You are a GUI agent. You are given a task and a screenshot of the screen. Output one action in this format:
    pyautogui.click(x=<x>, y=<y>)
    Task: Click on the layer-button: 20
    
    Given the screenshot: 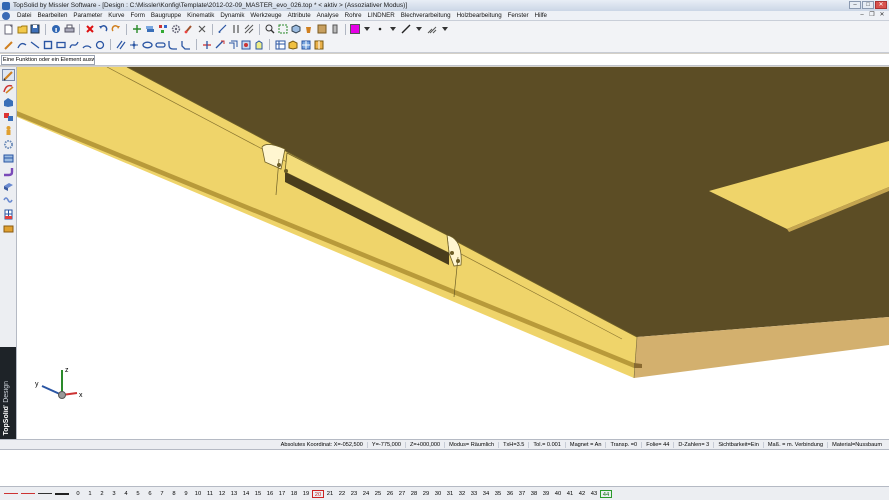 What is the action you would take?
    pyautogui.click(x=318, y=493)
    